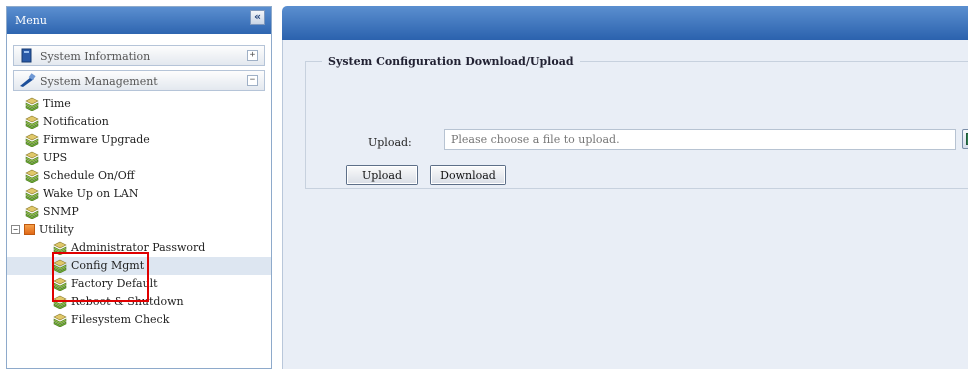  Describe the element at coordinates (139, 104) in the screenshot. I see `tree-item-time: Time` at that location.